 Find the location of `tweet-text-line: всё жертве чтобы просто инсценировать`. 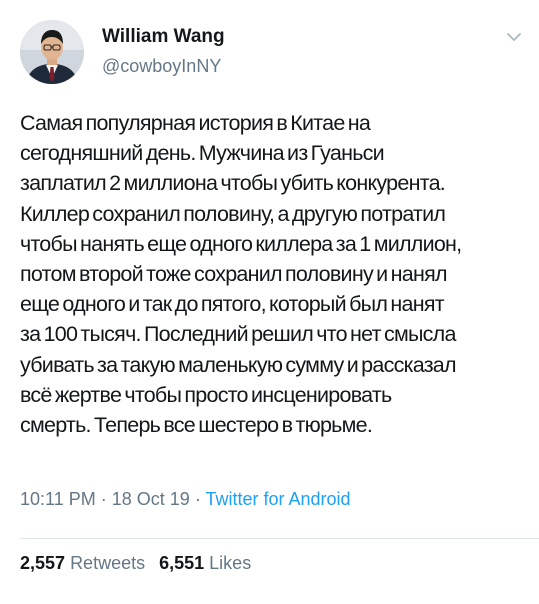

tweet-text-line: всё жертве чтобы просто инсценировать is located at coordinates (206, 394).